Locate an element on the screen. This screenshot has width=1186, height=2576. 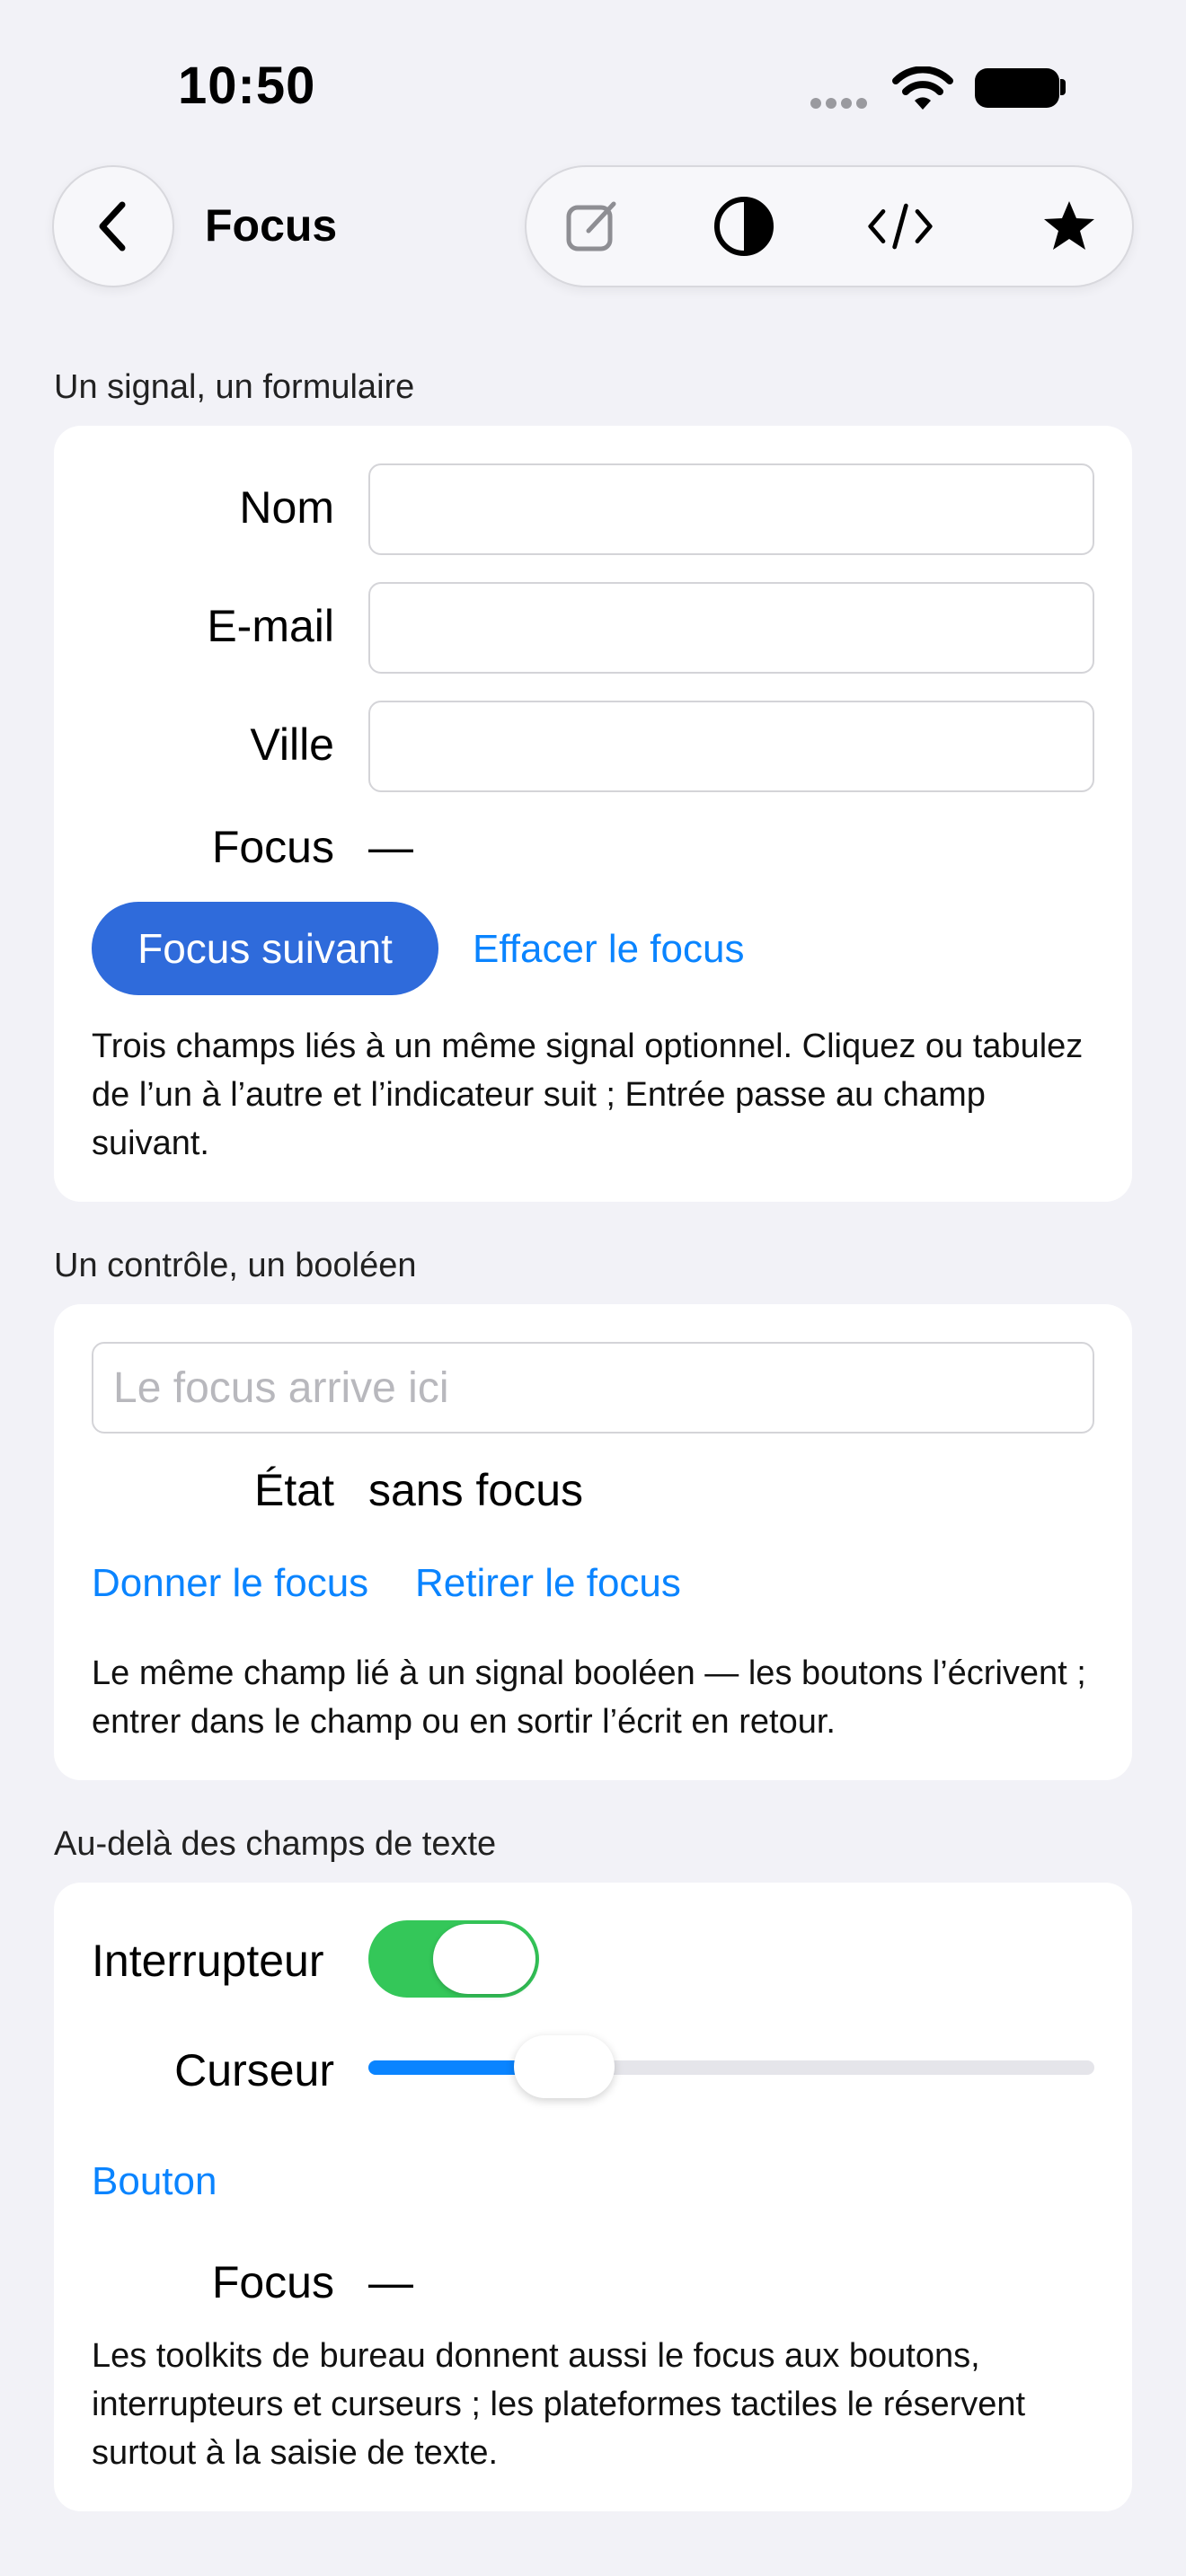
star-icon is located at coordinates (1069, 226).